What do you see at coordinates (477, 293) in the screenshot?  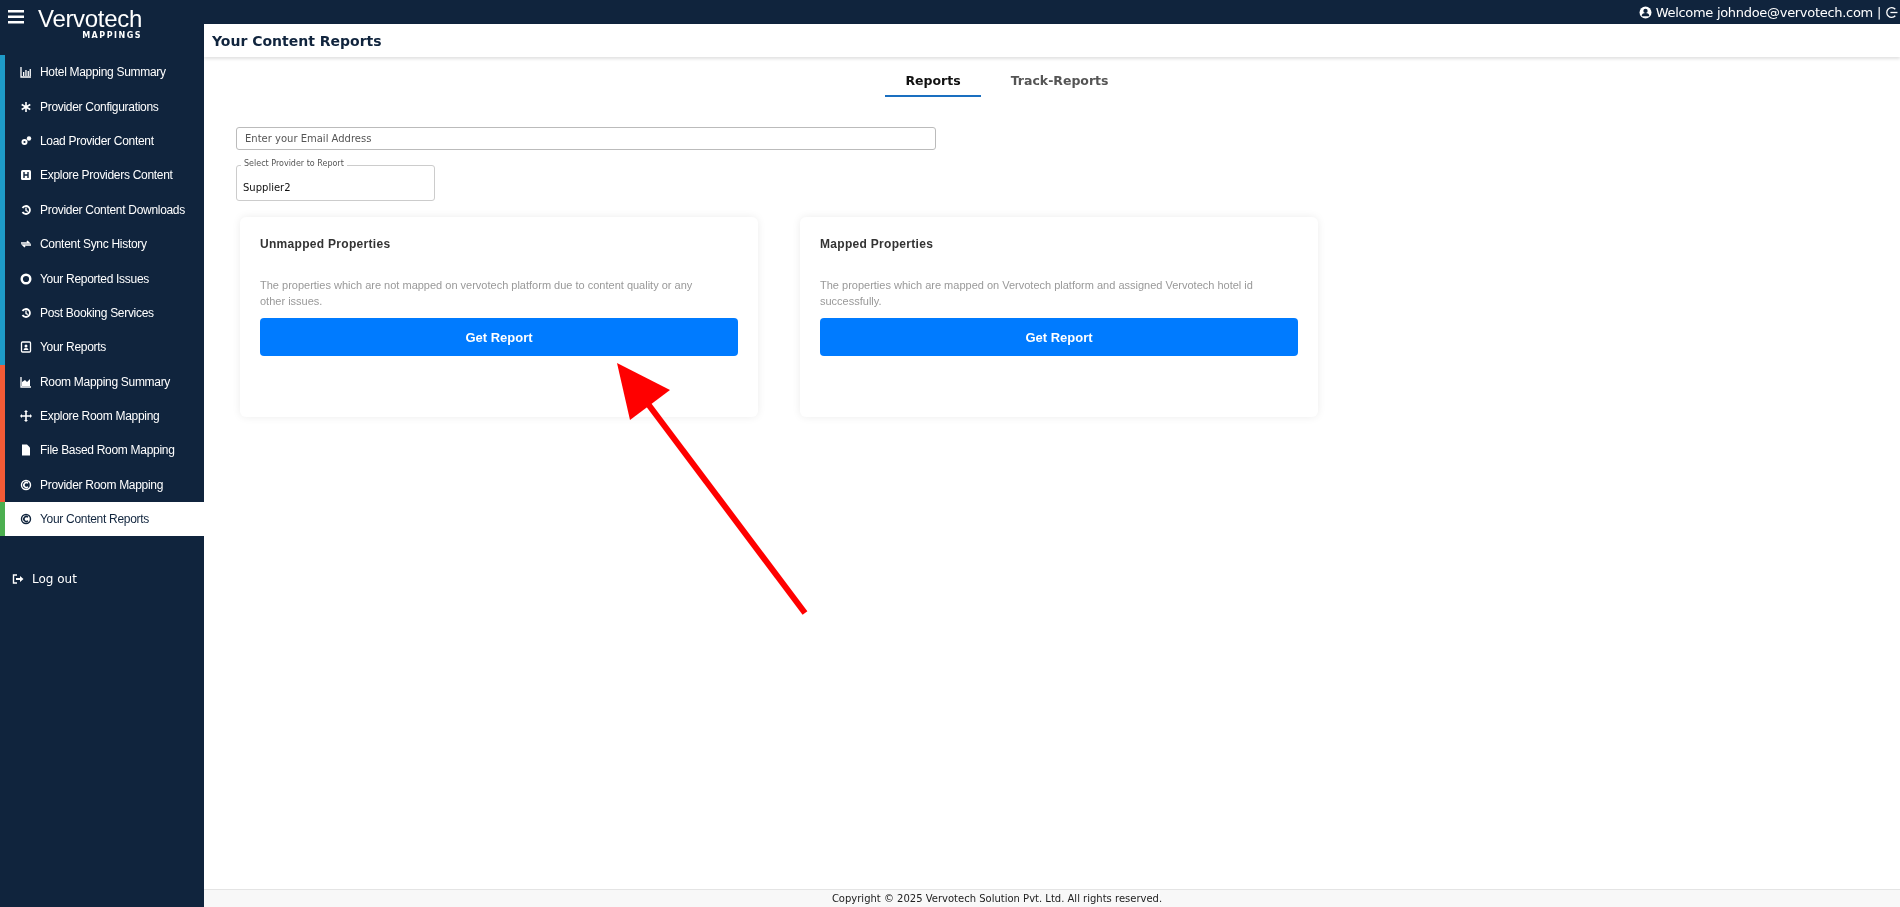 I see `card-description: The properties which are not mapped on vervotech platform due to content quality or any other issues.` at bounding box center [477, 293].